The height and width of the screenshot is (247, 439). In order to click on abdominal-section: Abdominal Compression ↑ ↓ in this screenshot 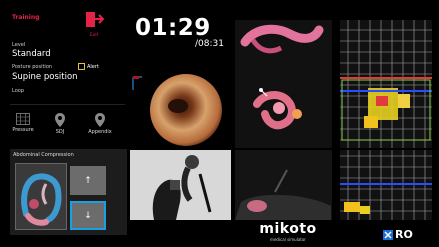, I will do `click(68, 192)`.